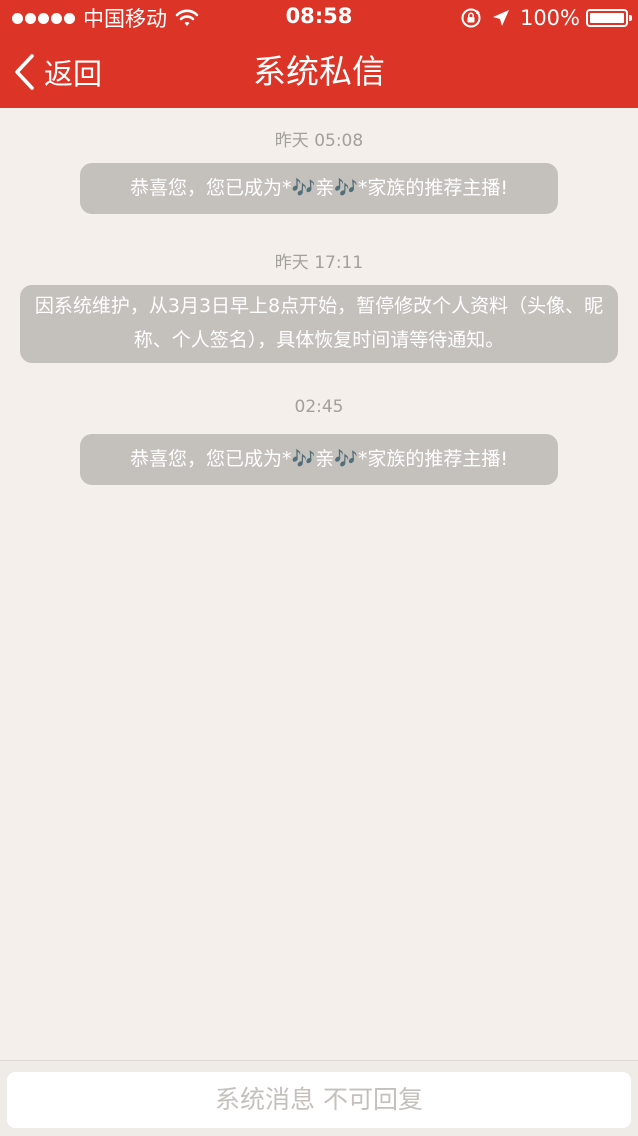  I want to click on reply-input-disabled: 系统消息 不可回复, so click(319, 1100).